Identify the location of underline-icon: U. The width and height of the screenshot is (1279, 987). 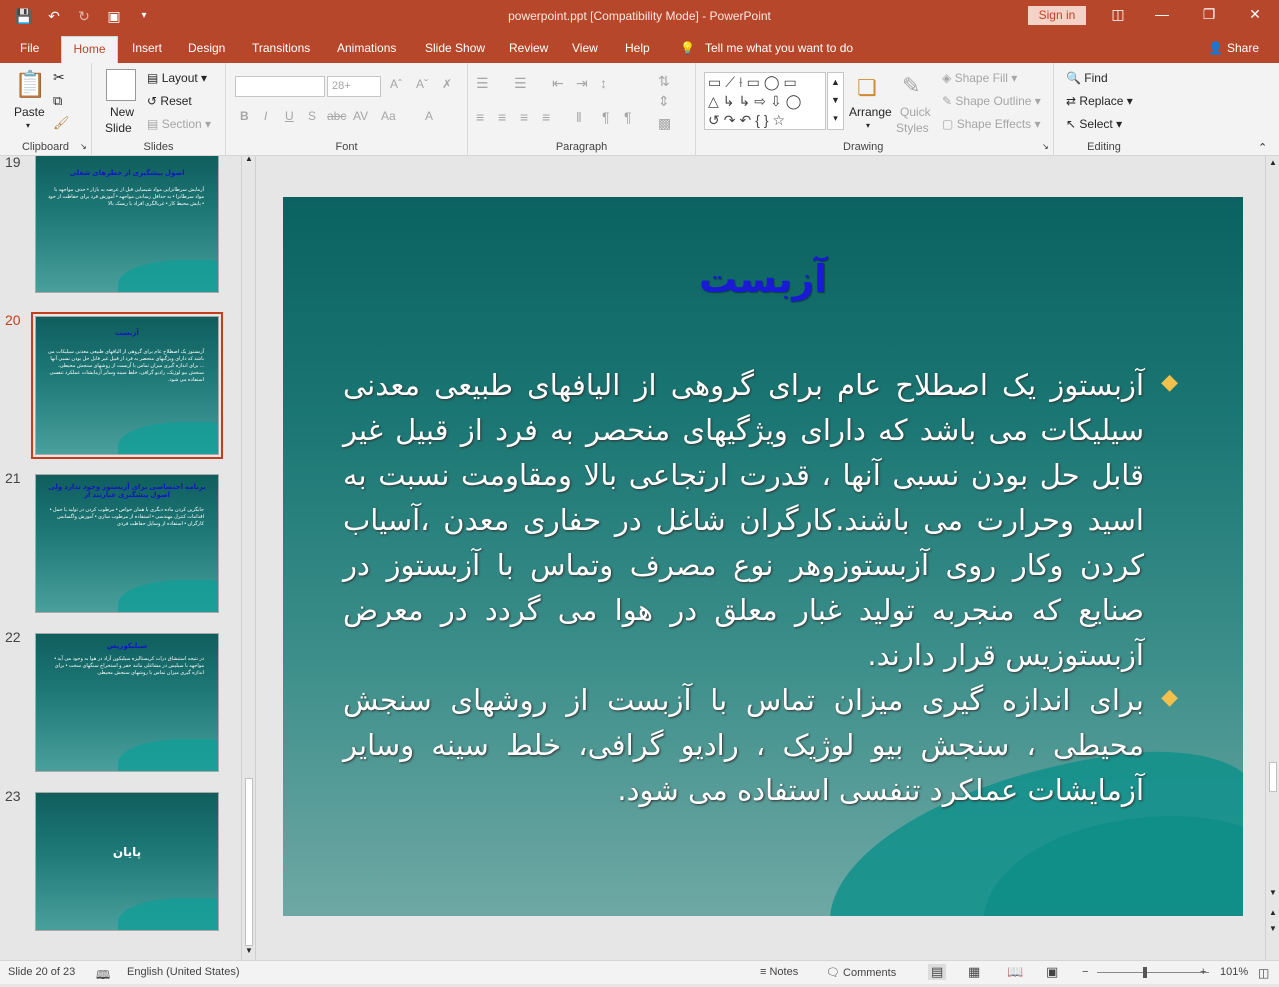
(289, 116).